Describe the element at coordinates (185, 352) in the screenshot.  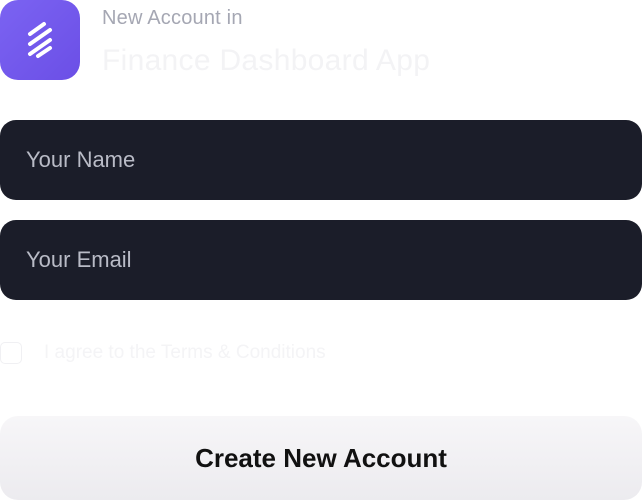
I see `terms-label: I agree to the Terms & Conditions` at that location.